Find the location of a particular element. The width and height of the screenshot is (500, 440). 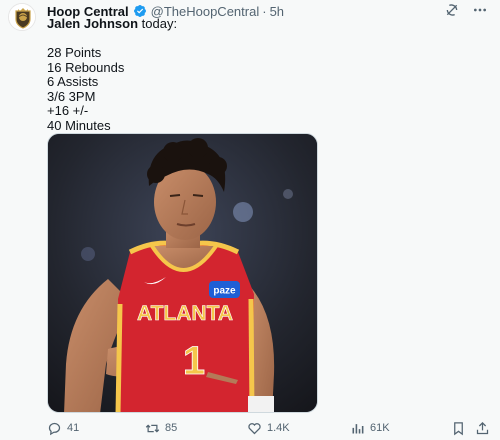

views-count: 61K is located at coordinates (380, 428).